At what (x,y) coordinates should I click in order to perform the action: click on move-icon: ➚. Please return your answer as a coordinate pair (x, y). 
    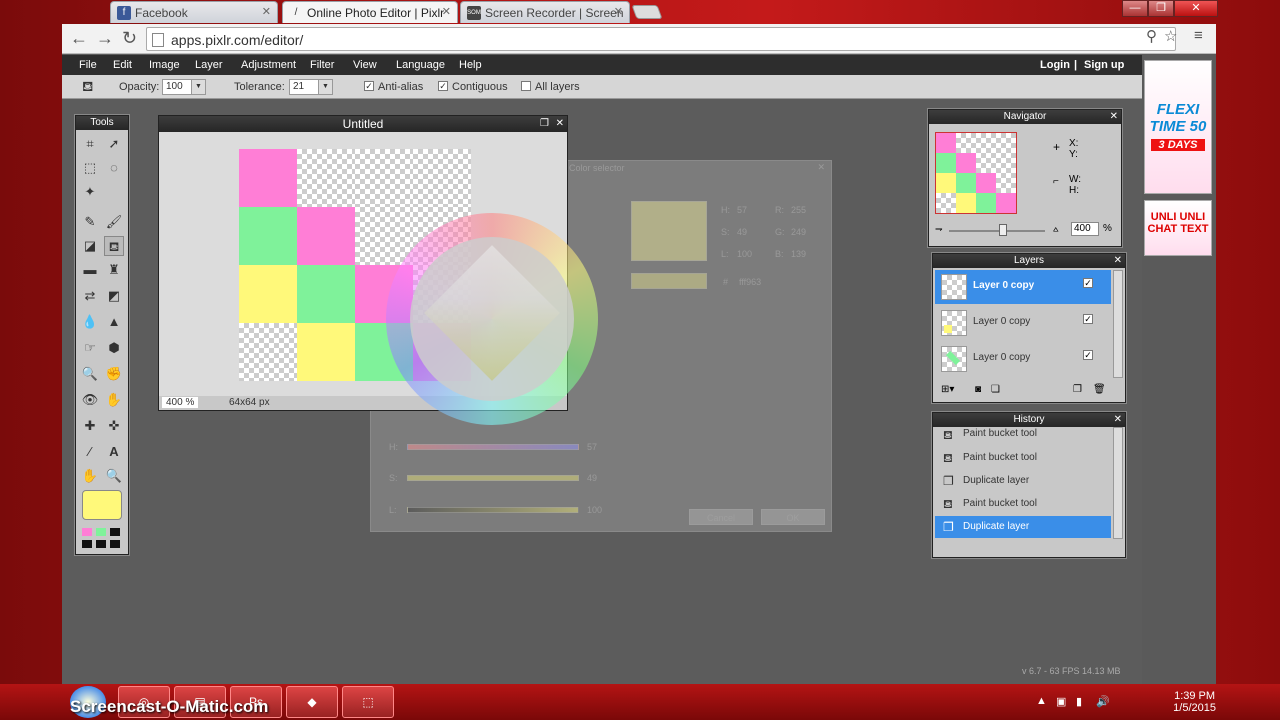
    Looking at the image, I should click on (114, 144).